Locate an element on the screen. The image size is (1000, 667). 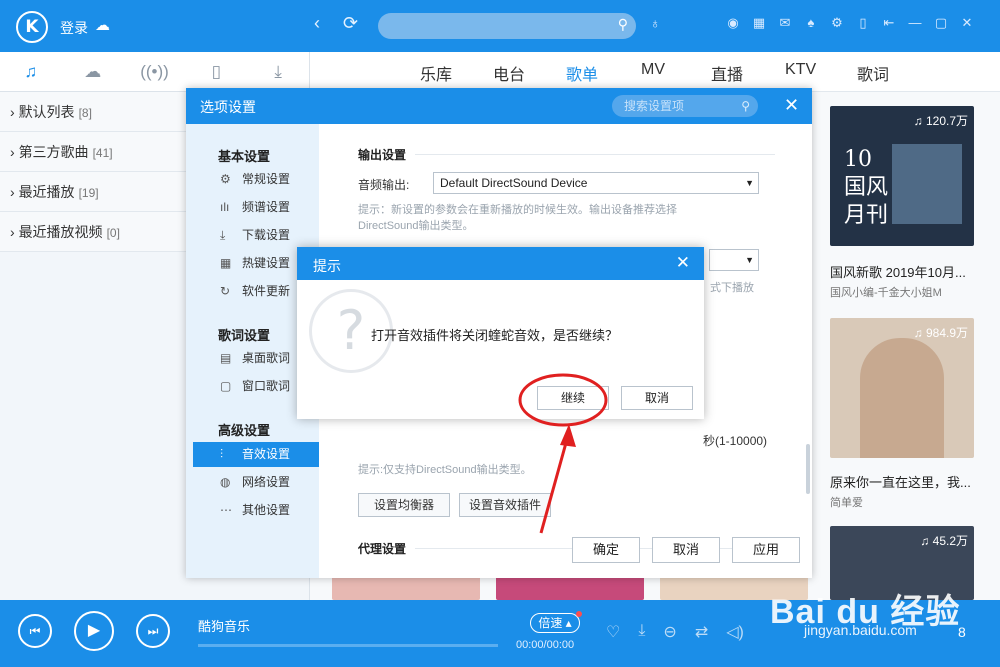
tab-mv: MV is located at coordinates (653, 70).